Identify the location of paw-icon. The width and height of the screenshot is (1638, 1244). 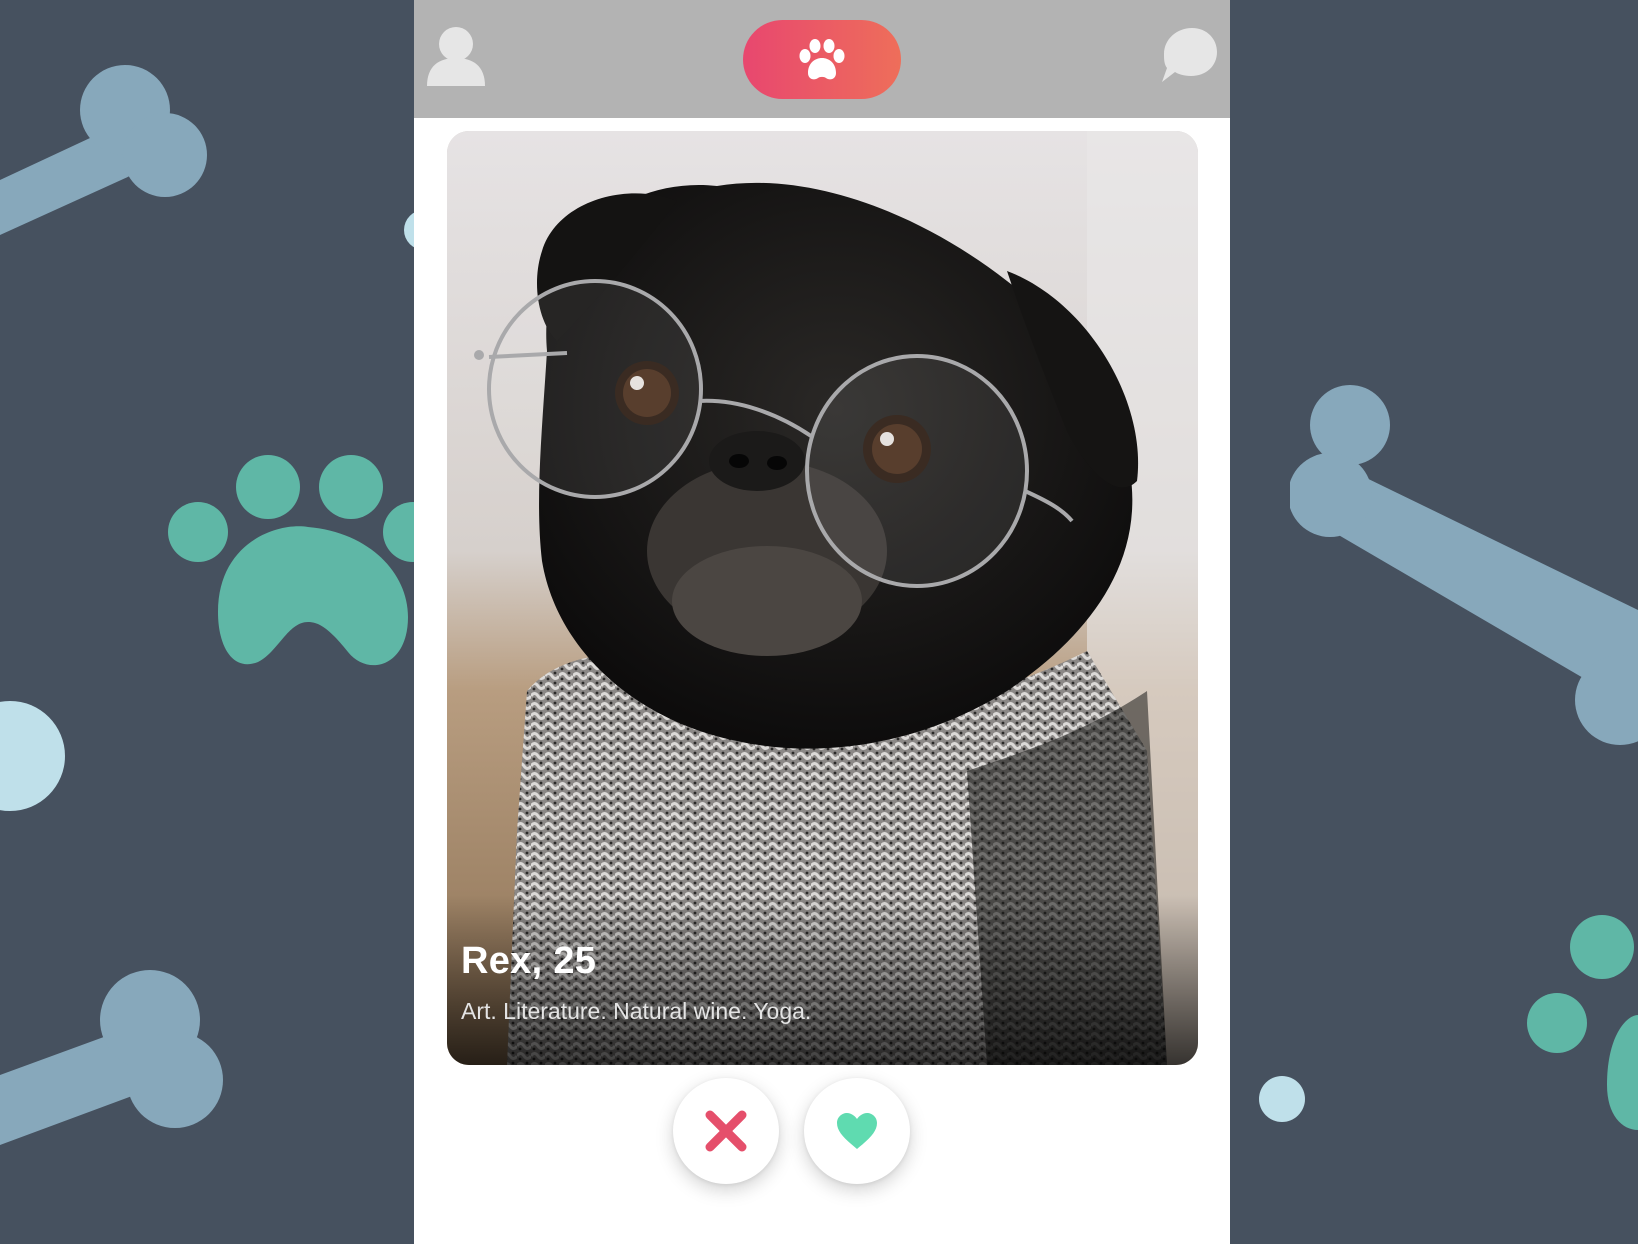
(822, 58).